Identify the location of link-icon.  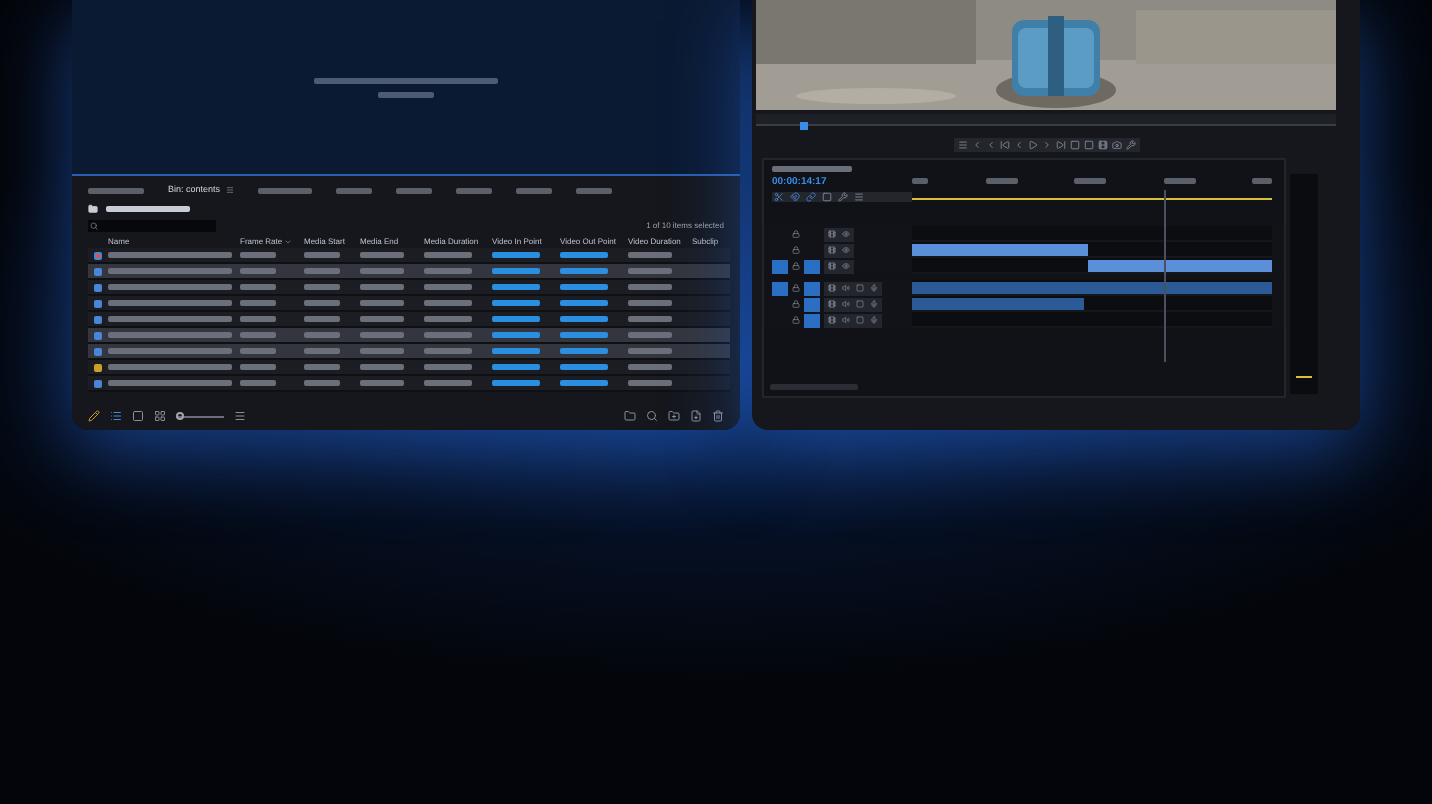
(811, 197).